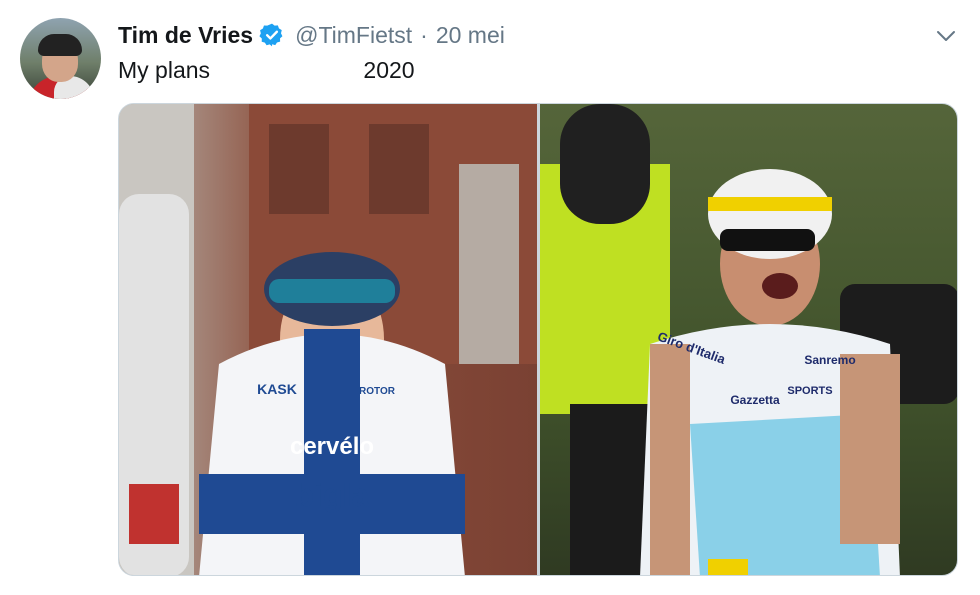  I want to click on tweet-header: Tim de Vries @TimFietst · 20 mei, so click(311, 35).